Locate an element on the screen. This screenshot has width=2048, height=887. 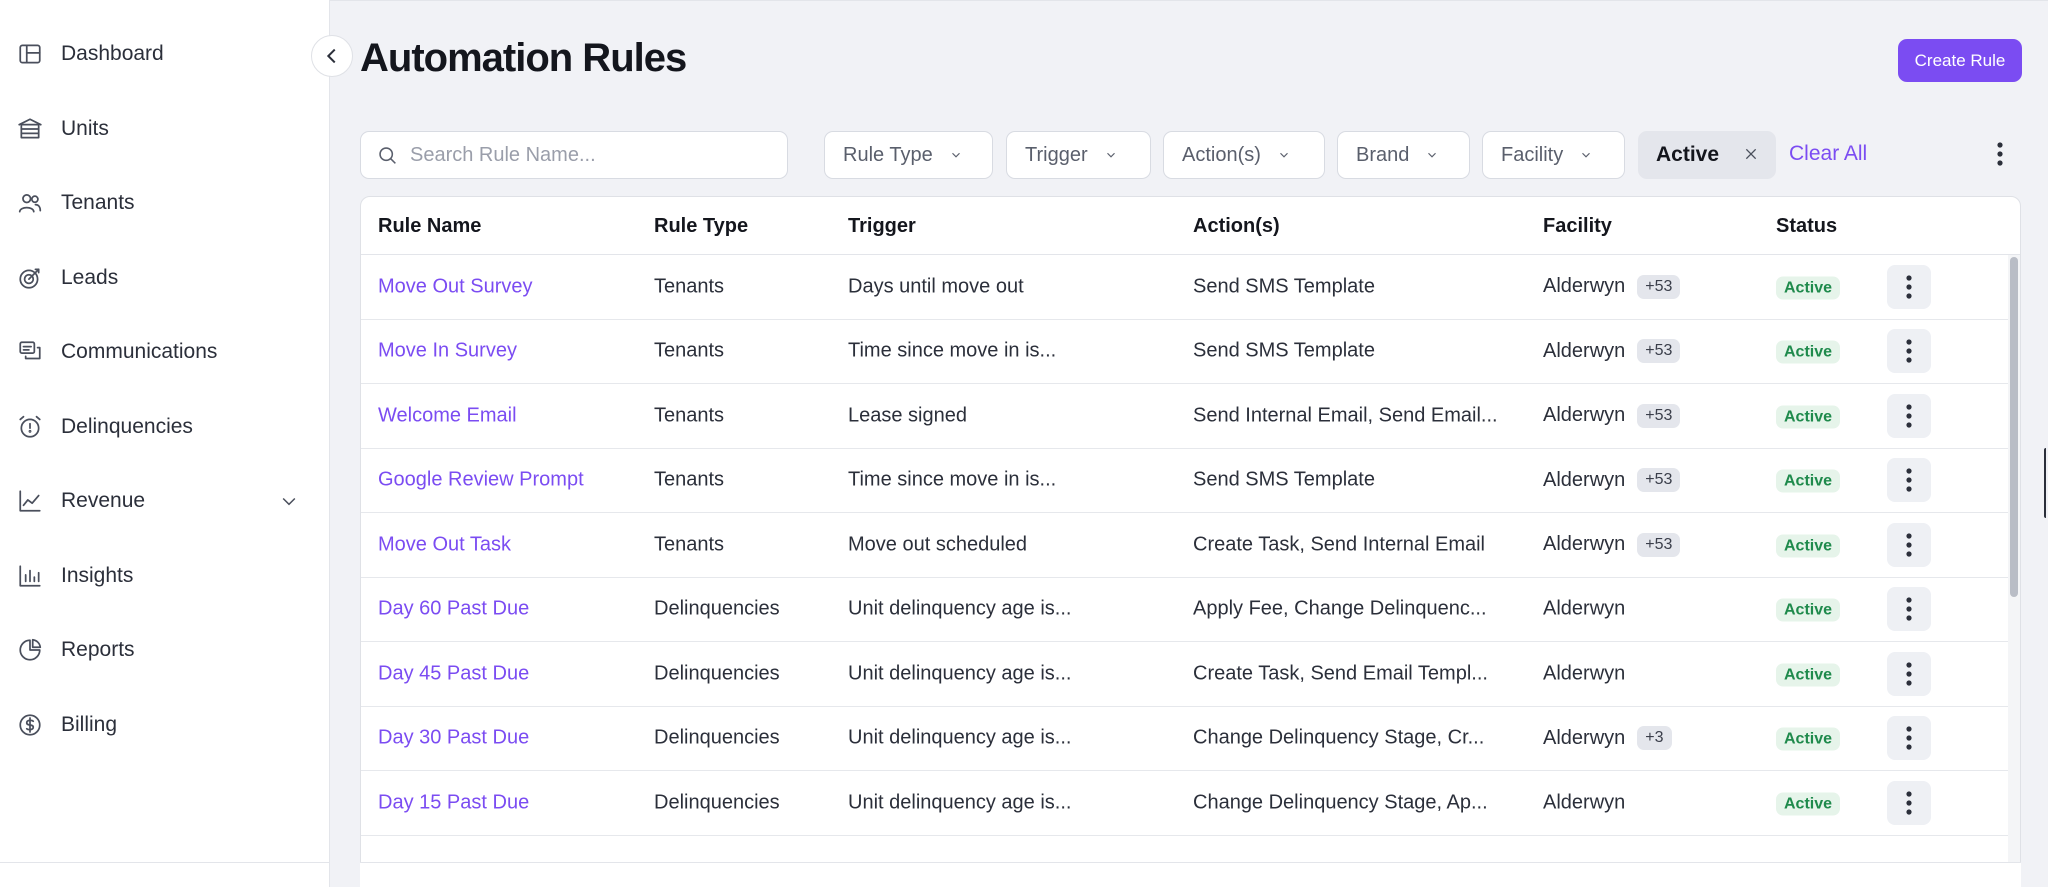
trigger-filter: Trigger is located at coordinates (1078, 155).